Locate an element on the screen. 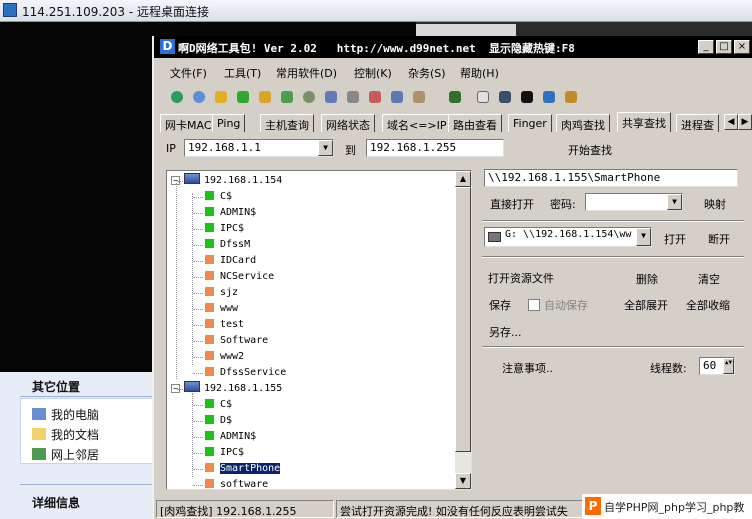  tree-share-node: www is located at coordinates (221, 308).